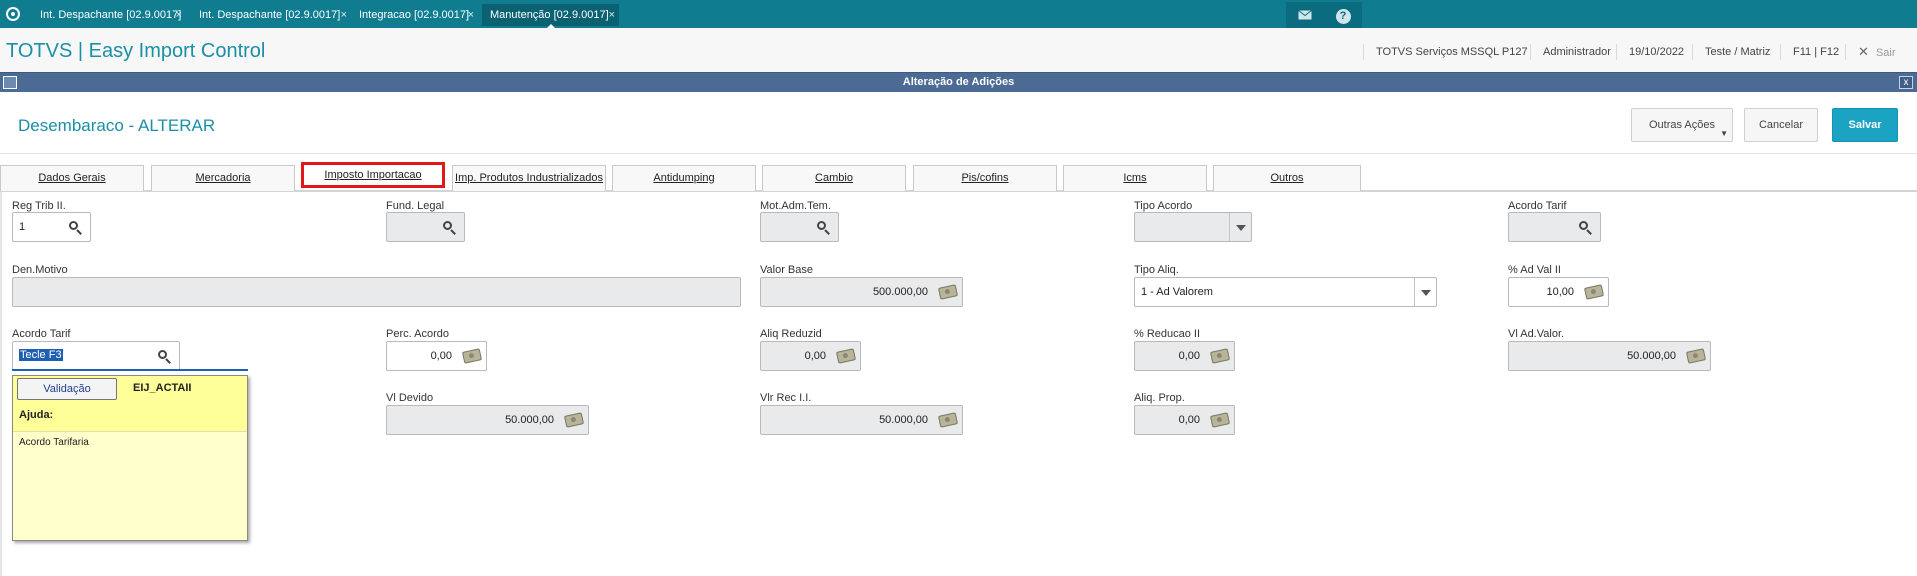 This screenshot has width=1917, height=576. Describe the element at coordinates (410, 398) in the screenshot. I see `vl-devido-label: Vl Devido` at that location.